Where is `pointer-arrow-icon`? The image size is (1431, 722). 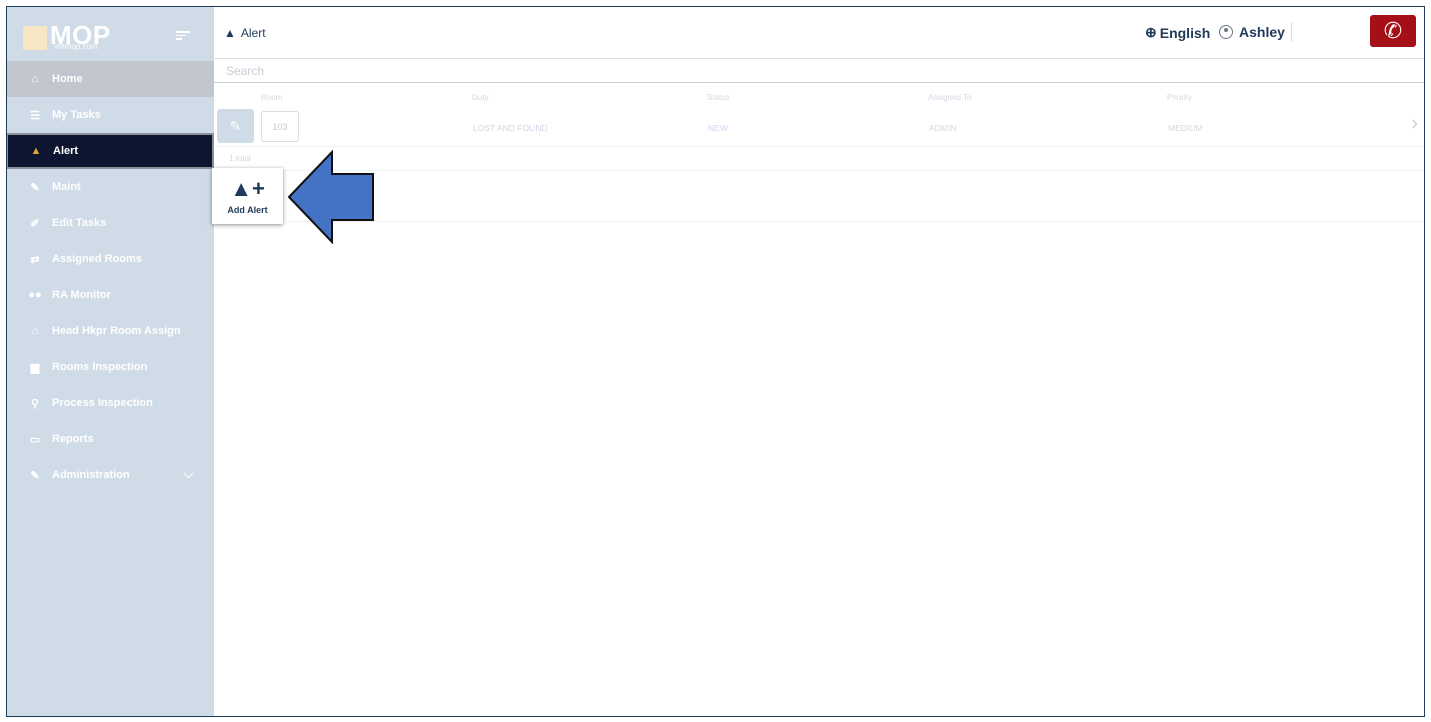
pointer-arrow-icon is located at coordinates (330, 197).